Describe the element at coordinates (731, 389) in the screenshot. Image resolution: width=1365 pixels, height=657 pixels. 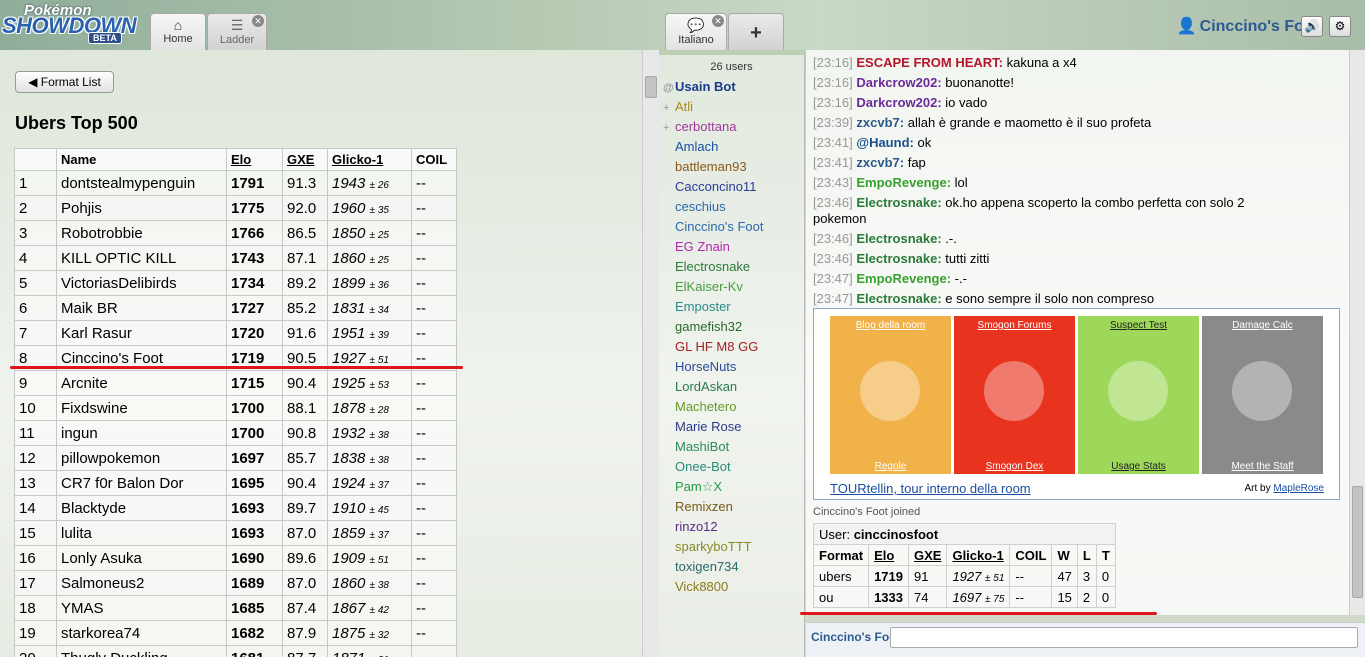
I see `user-list-item: LordAskan` at that location.